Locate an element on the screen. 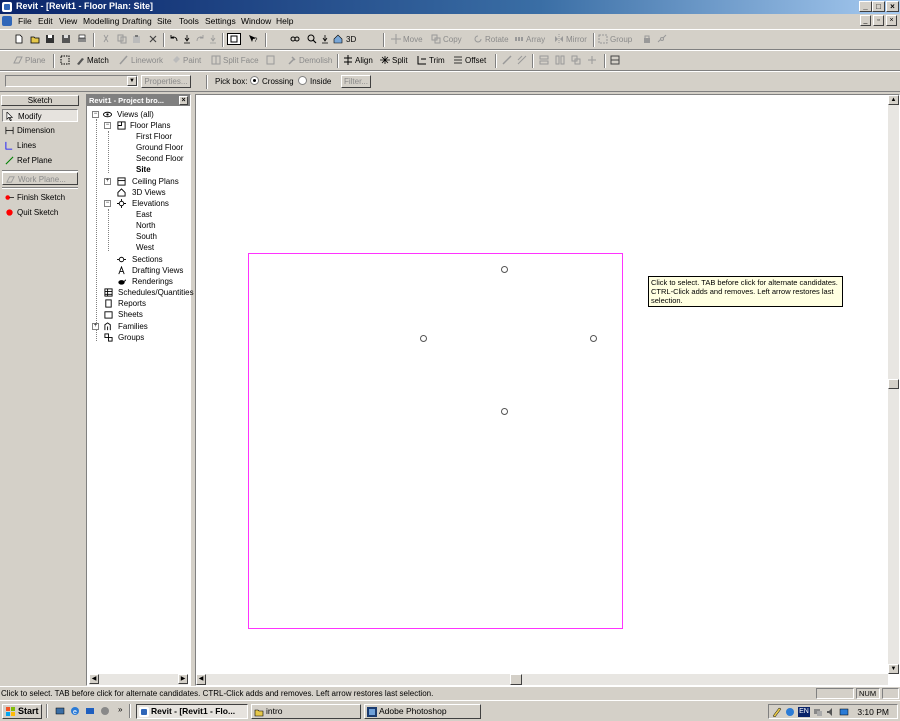 This screenshot has width=900, height=721. 3d-view-house-icon is located at coordinates (338, 39).